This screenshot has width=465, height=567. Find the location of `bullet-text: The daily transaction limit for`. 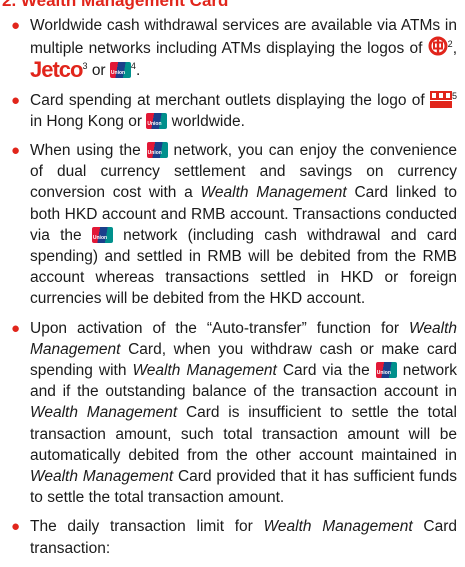

bullet-text: The daily transaction limit for is located at coordinates (141, 527).